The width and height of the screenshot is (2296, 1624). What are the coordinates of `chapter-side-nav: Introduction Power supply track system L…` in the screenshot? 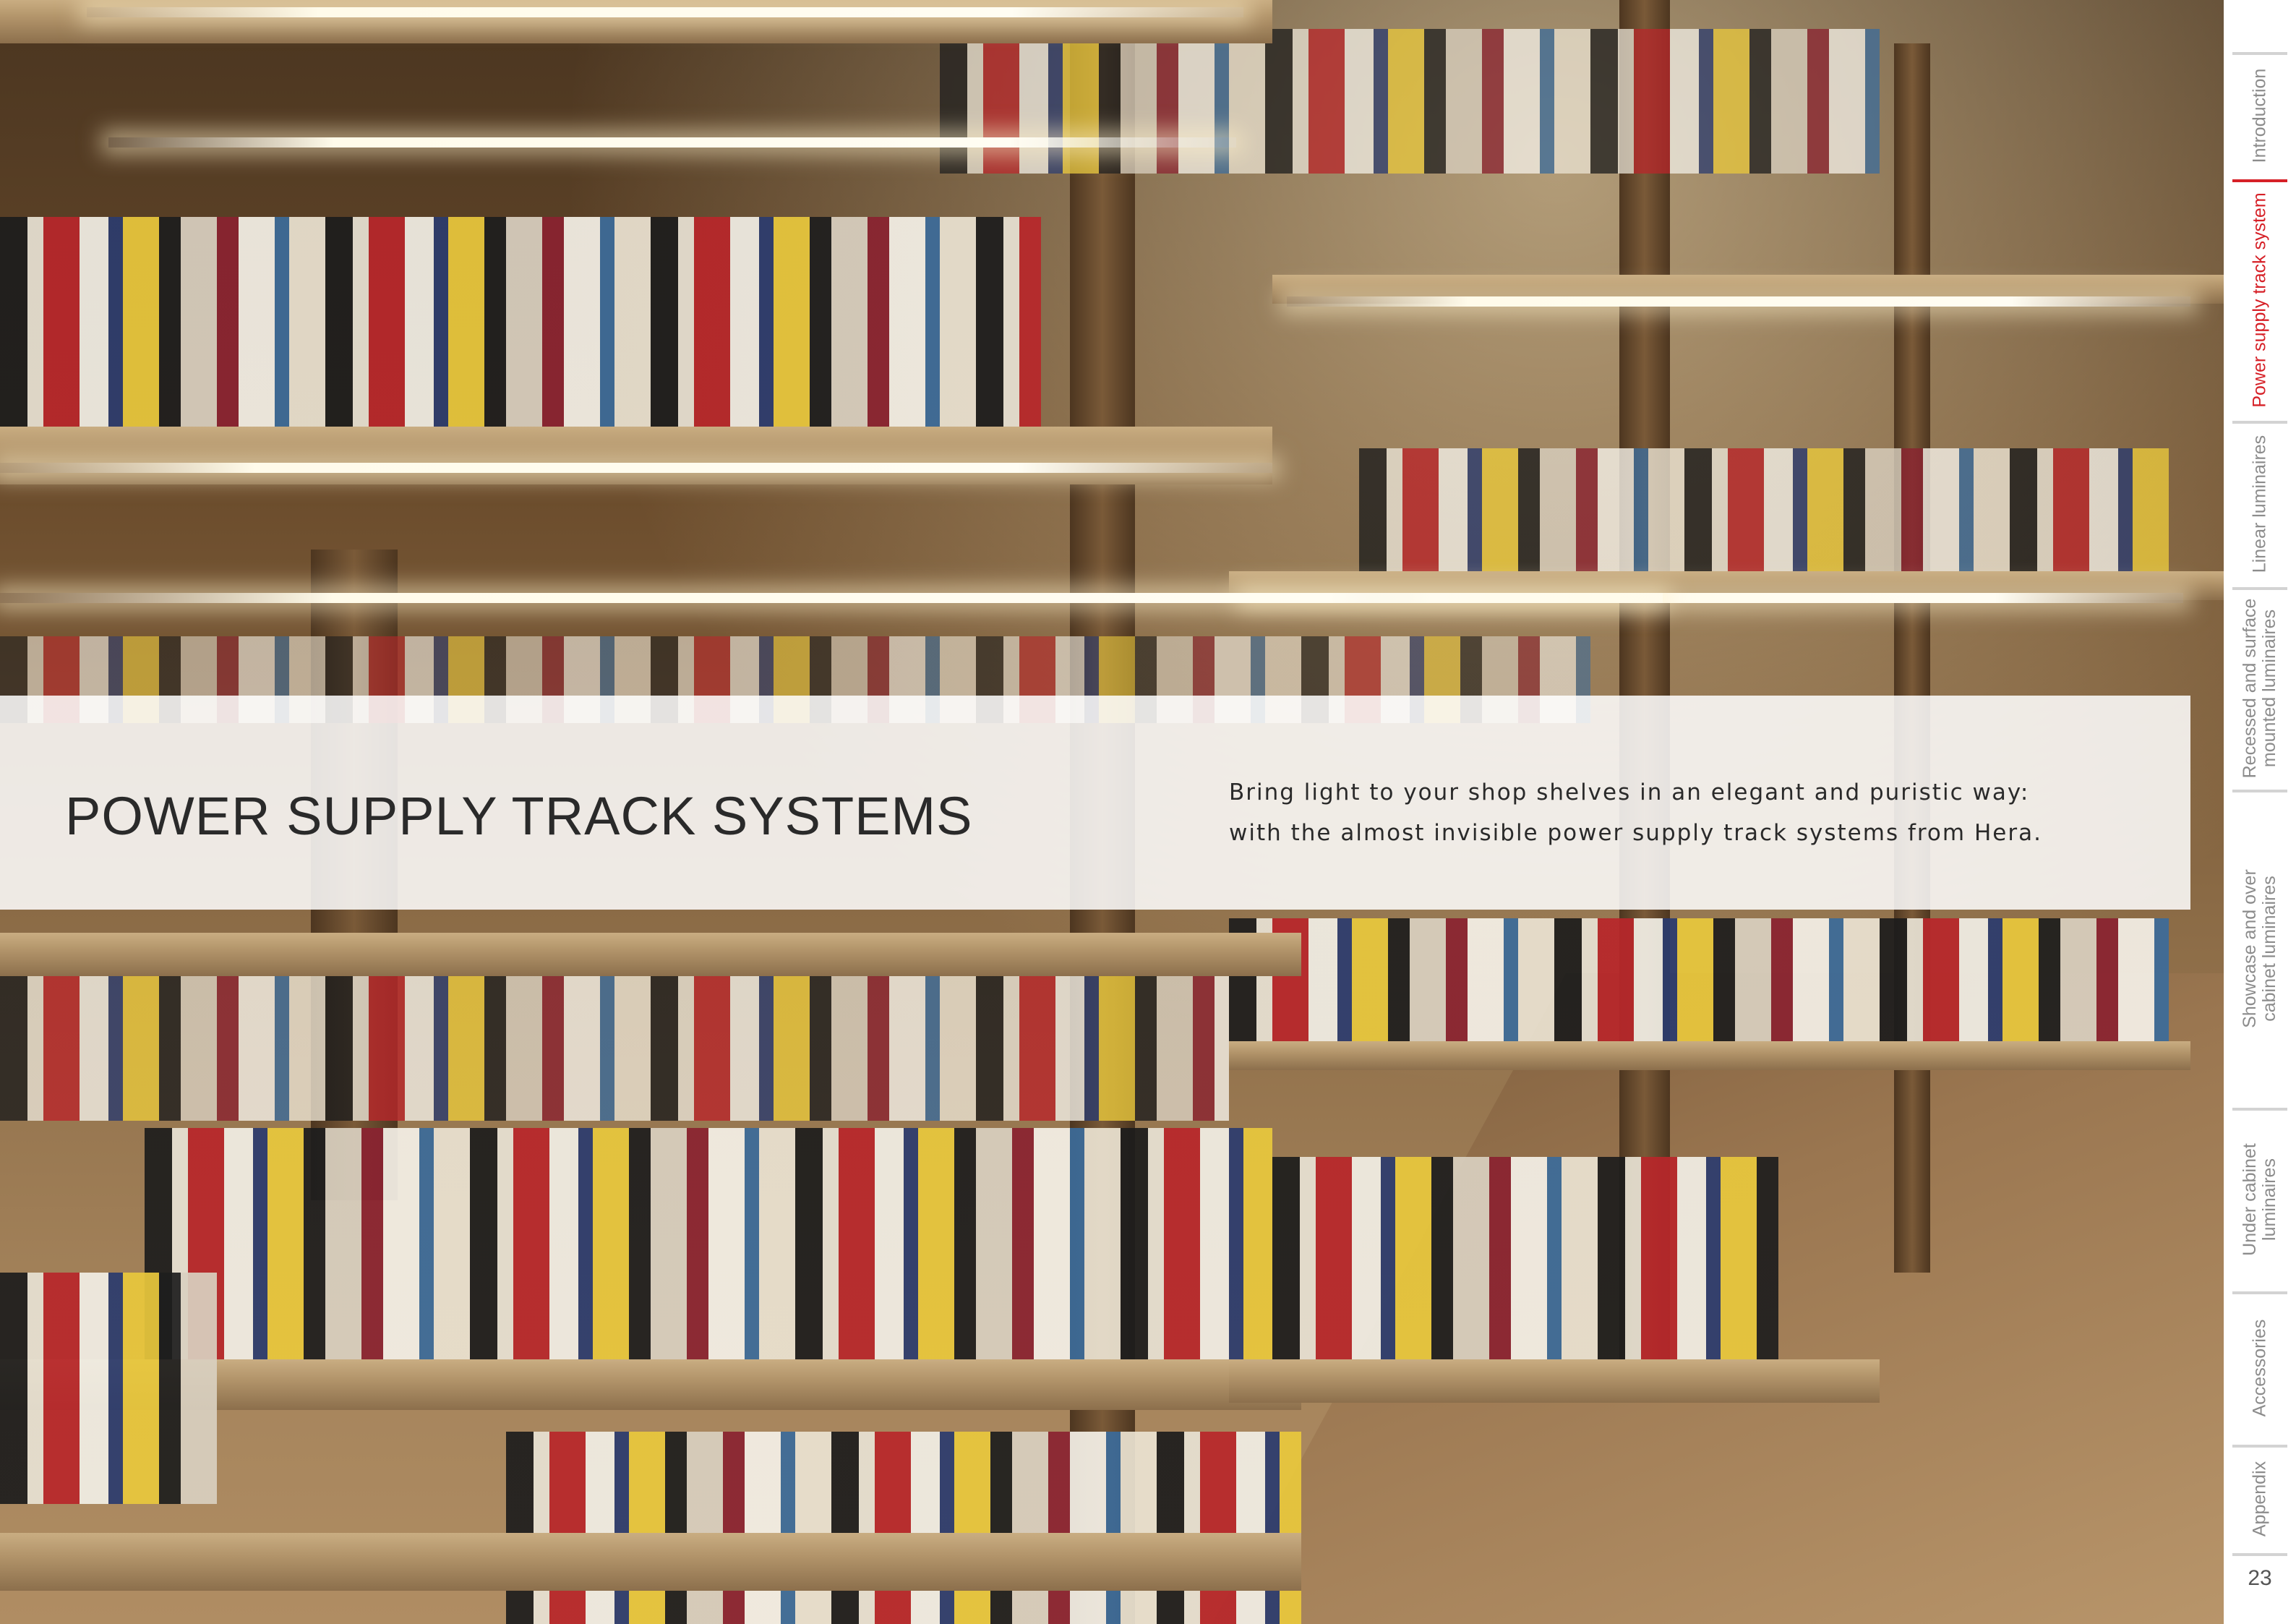 It's located at (2260, 812).